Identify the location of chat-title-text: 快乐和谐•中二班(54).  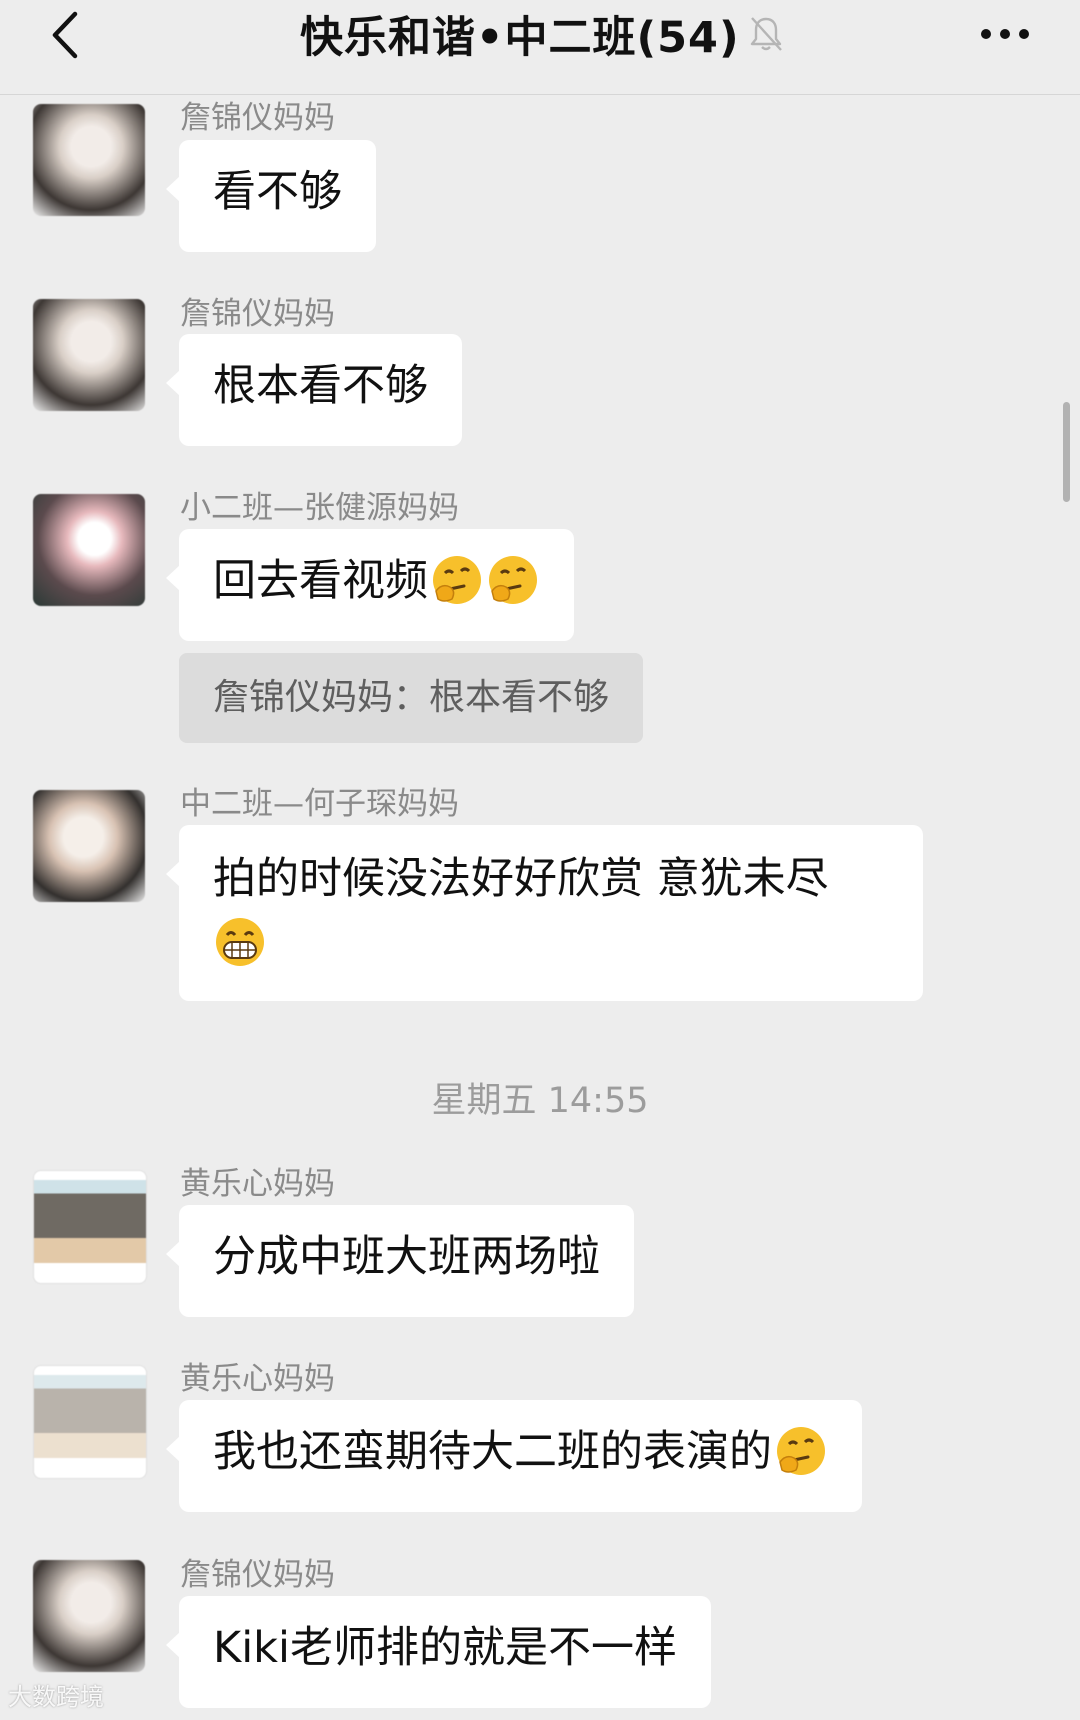
(520, 38).